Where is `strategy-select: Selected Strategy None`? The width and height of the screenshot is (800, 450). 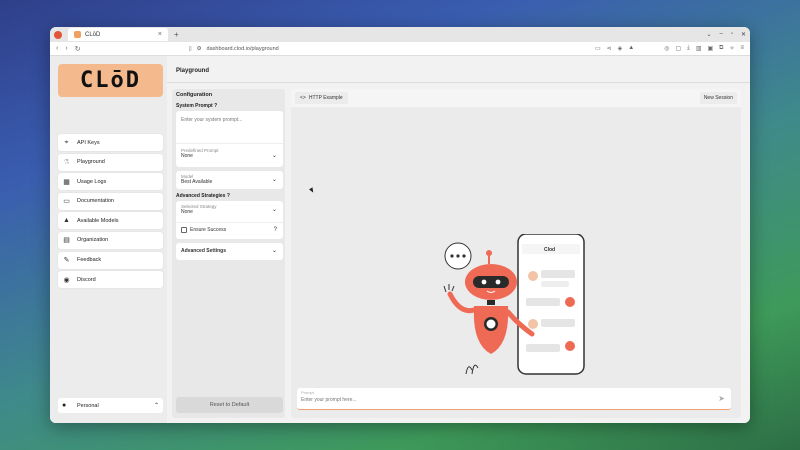 strategy-select: Selected Strategy None is located at coordinates (199, 209).